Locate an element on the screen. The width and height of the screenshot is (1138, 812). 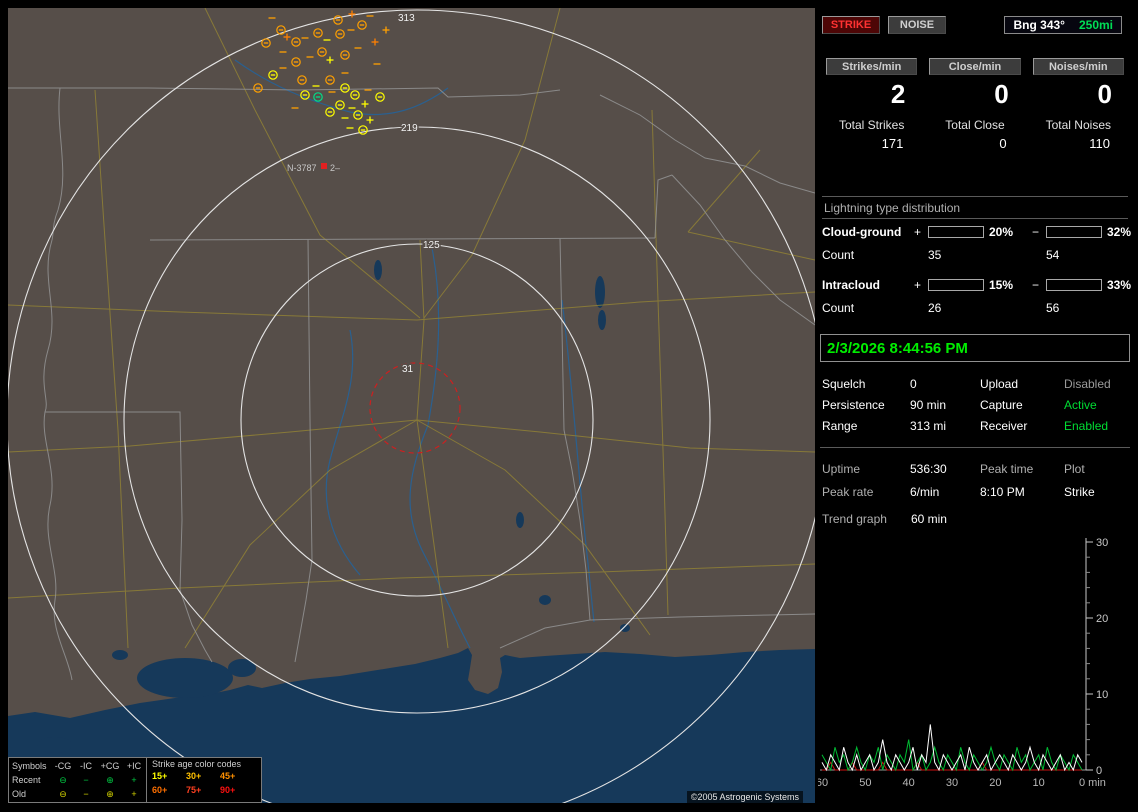
total-strikes-label: Total Strikes is located at coordinates (871, 125).